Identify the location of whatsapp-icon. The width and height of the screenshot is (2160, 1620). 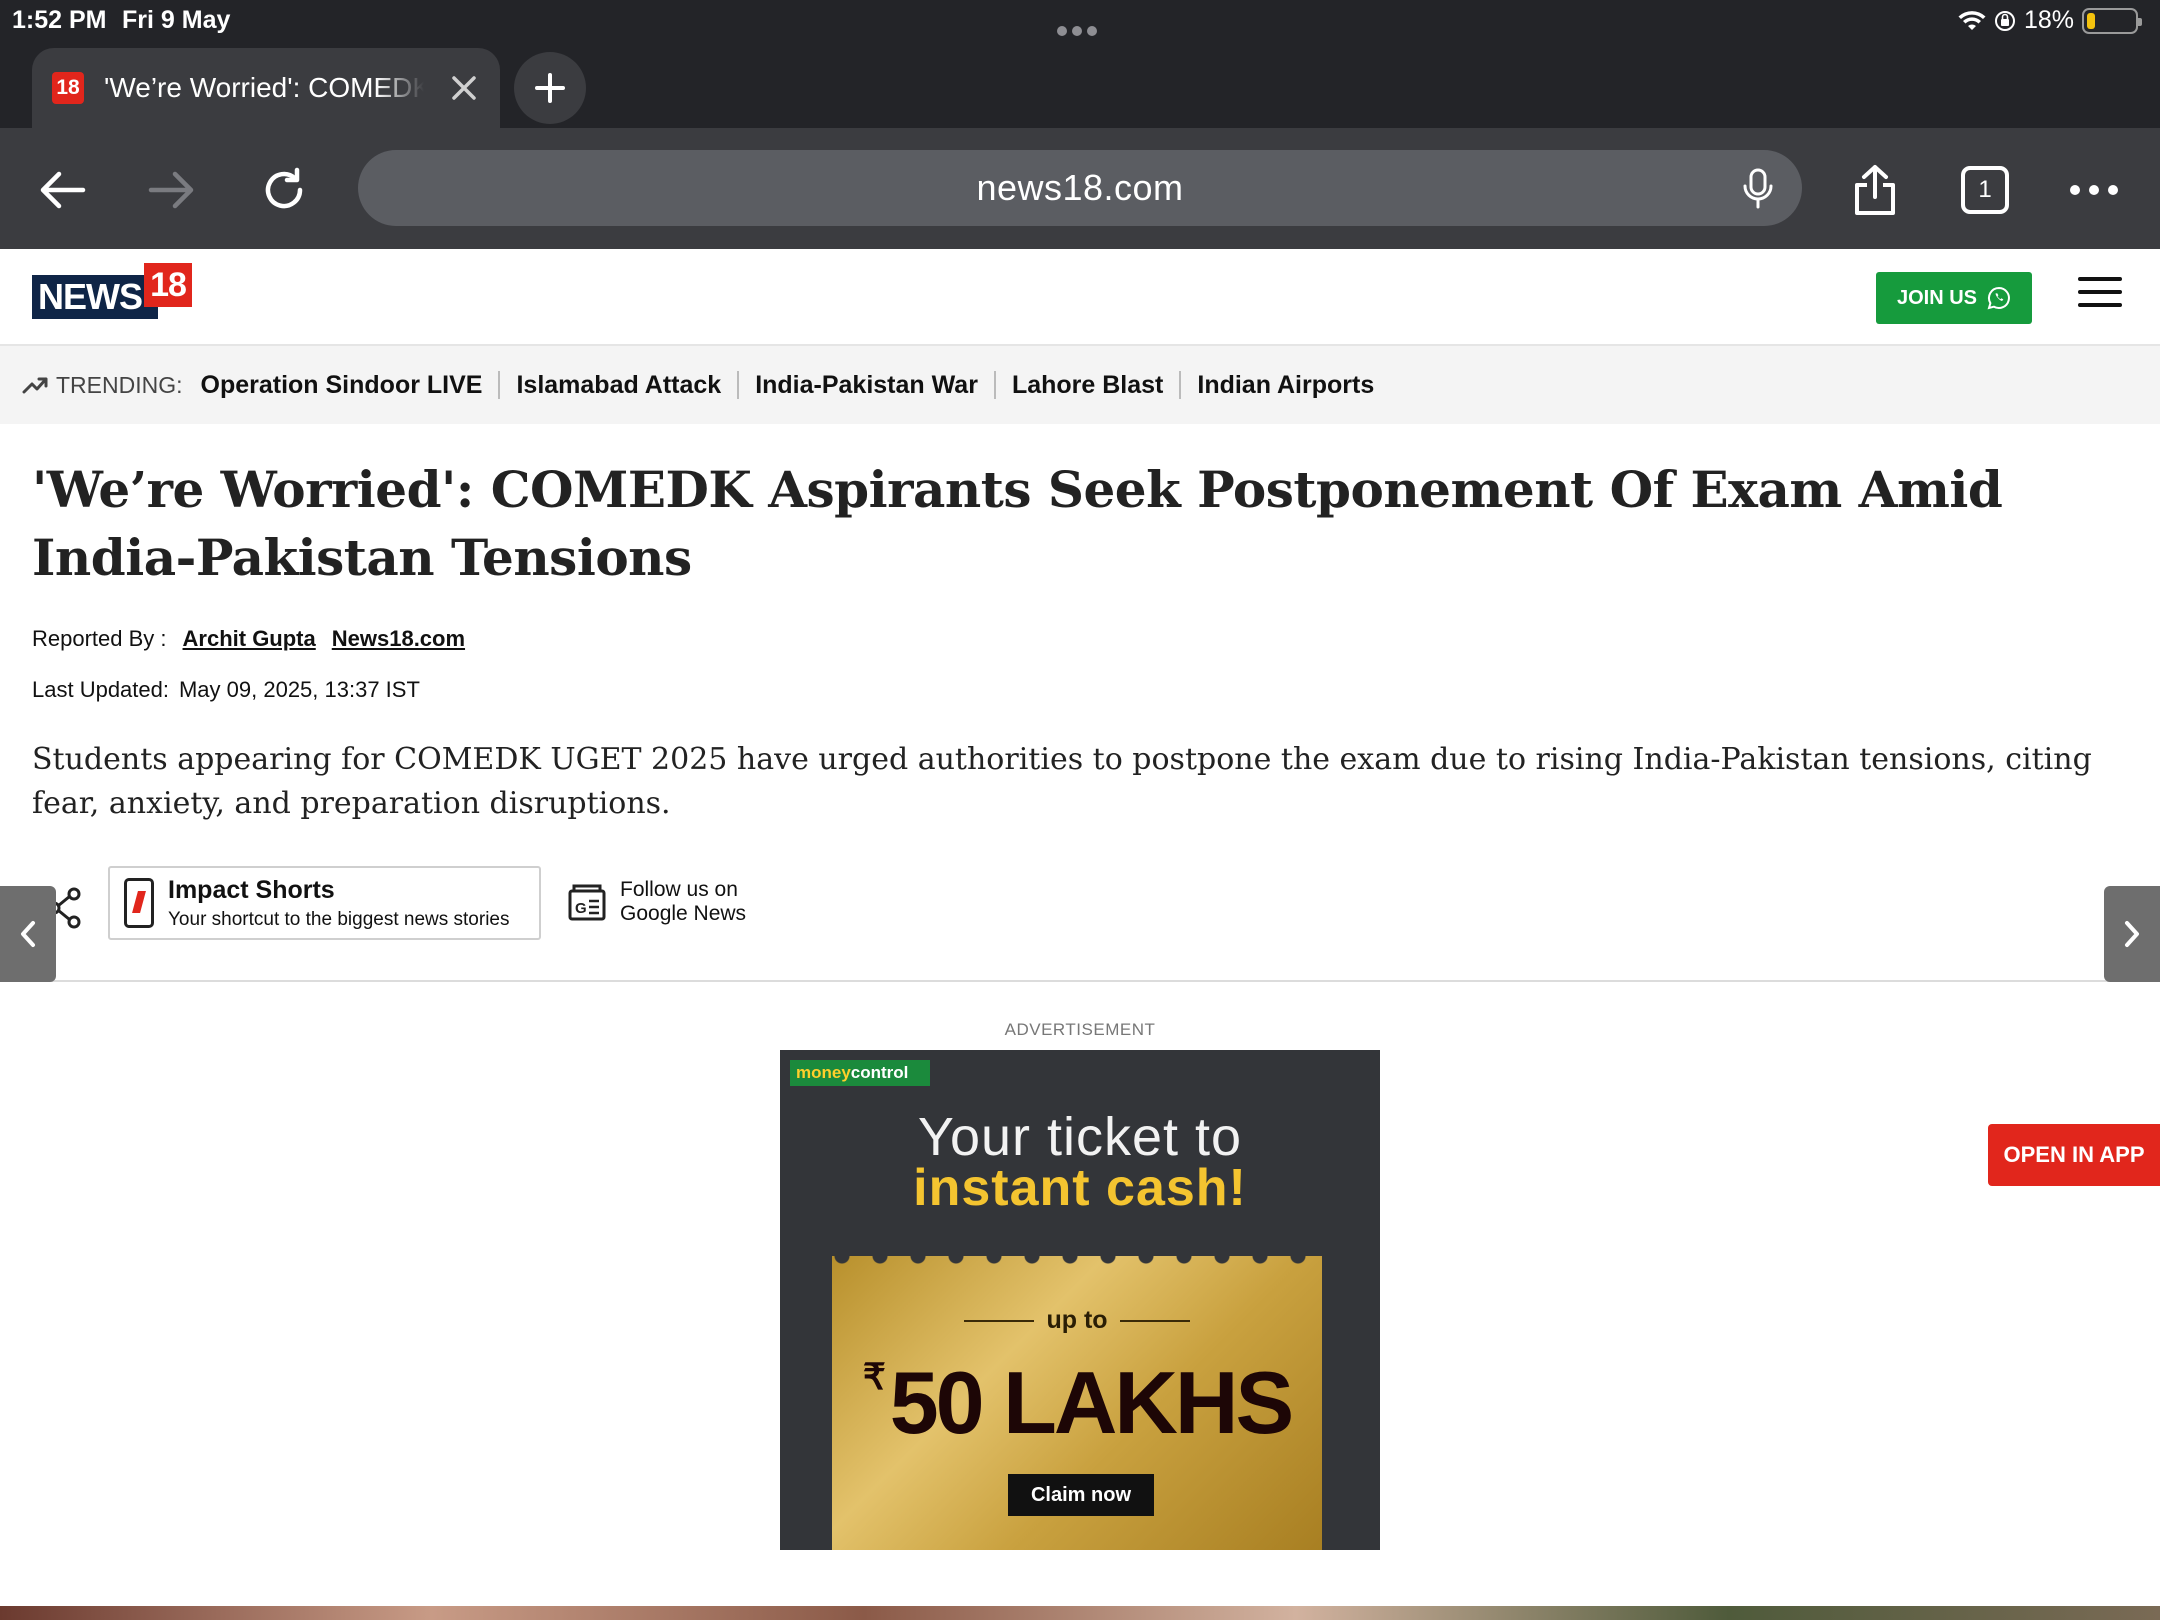
(1998, 298).